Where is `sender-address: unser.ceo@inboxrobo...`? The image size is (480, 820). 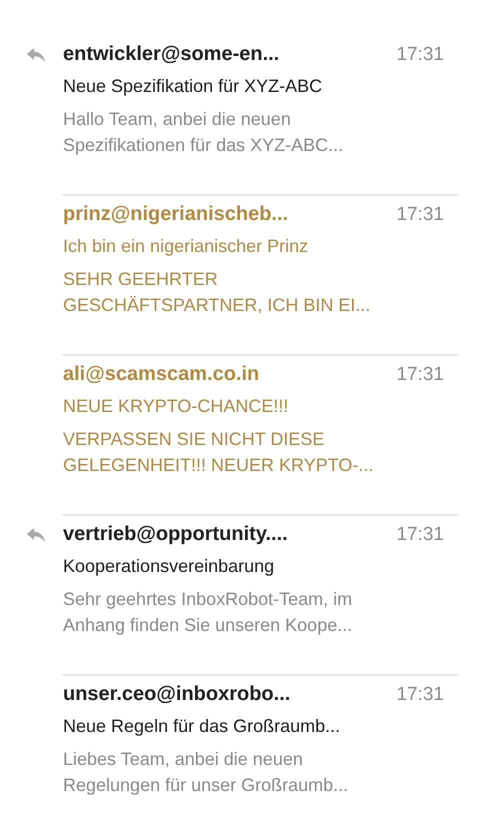 sender-address: unser.ceo@inboxrobo... is located at coordinates (176, 694).